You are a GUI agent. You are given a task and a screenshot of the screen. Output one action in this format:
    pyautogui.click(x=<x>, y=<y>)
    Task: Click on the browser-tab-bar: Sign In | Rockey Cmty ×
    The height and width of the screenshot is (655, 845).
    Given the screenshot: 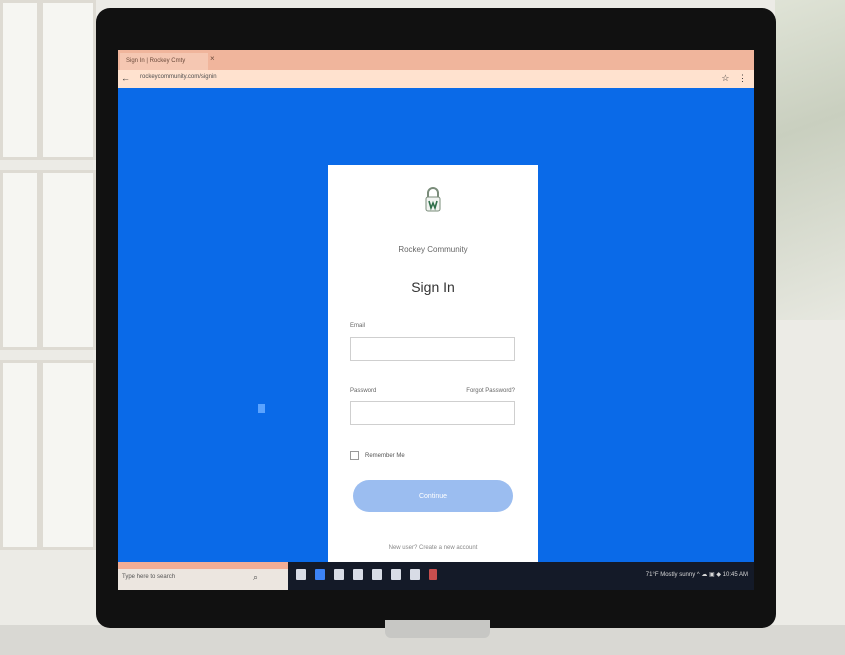 What is the action you would take?
    pyautogui.click(x=436, y=60)
    